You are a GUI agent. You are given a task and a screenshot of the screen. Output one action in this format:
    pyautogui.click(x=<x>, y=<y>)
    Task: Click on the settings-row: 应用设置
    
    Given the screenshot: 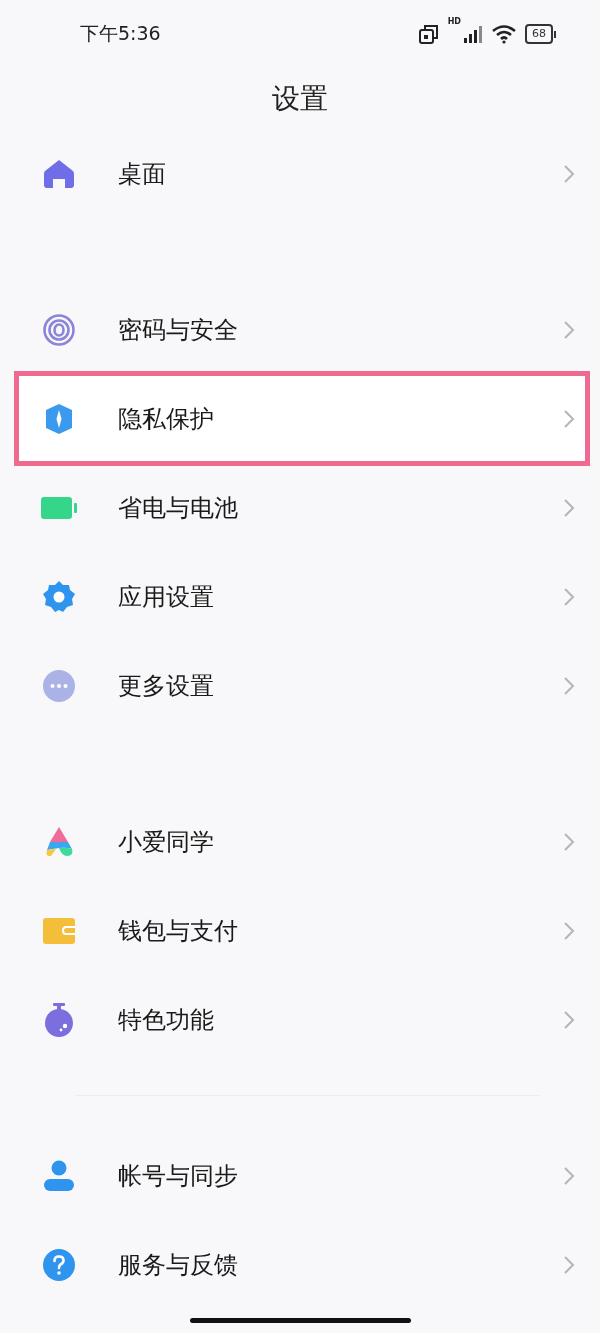 What is the action you would take?
    pyautogui.click(x=300, y=596)
    